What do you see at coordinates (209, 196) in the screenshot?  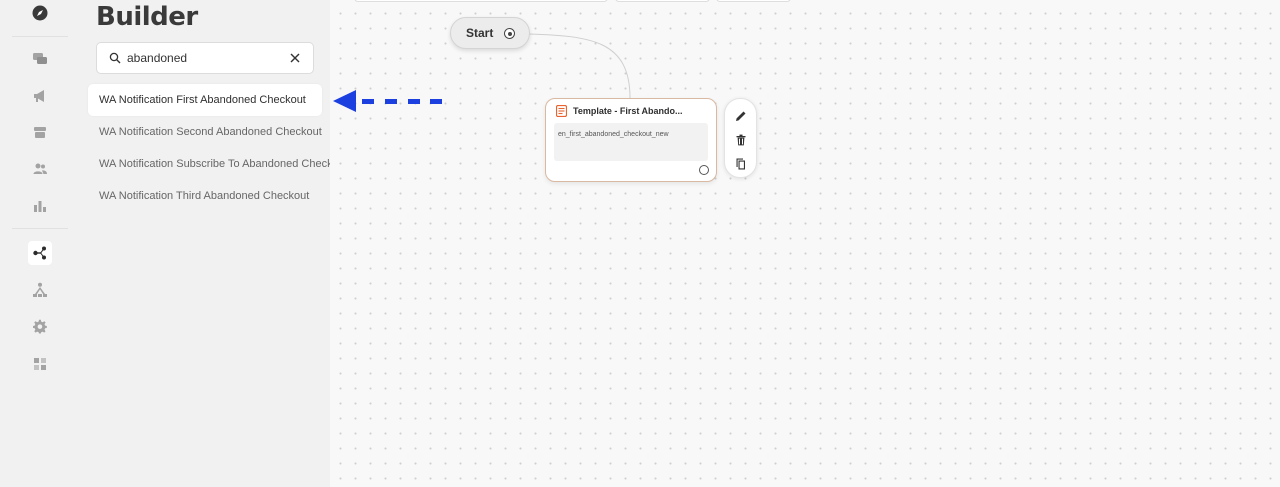 I see `list-item-third-abandoned: WA Notification Third Abandoned Checkout` at bounding box center [209, 196].